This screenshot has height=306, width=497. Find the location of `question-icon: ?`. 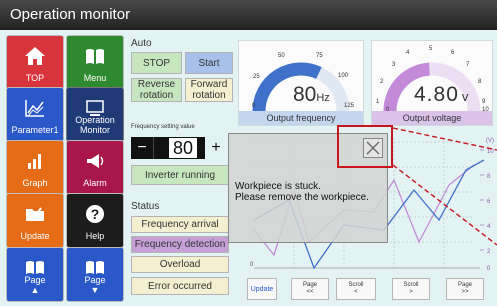

question-icon: ? is located at coordinates (95, 214).